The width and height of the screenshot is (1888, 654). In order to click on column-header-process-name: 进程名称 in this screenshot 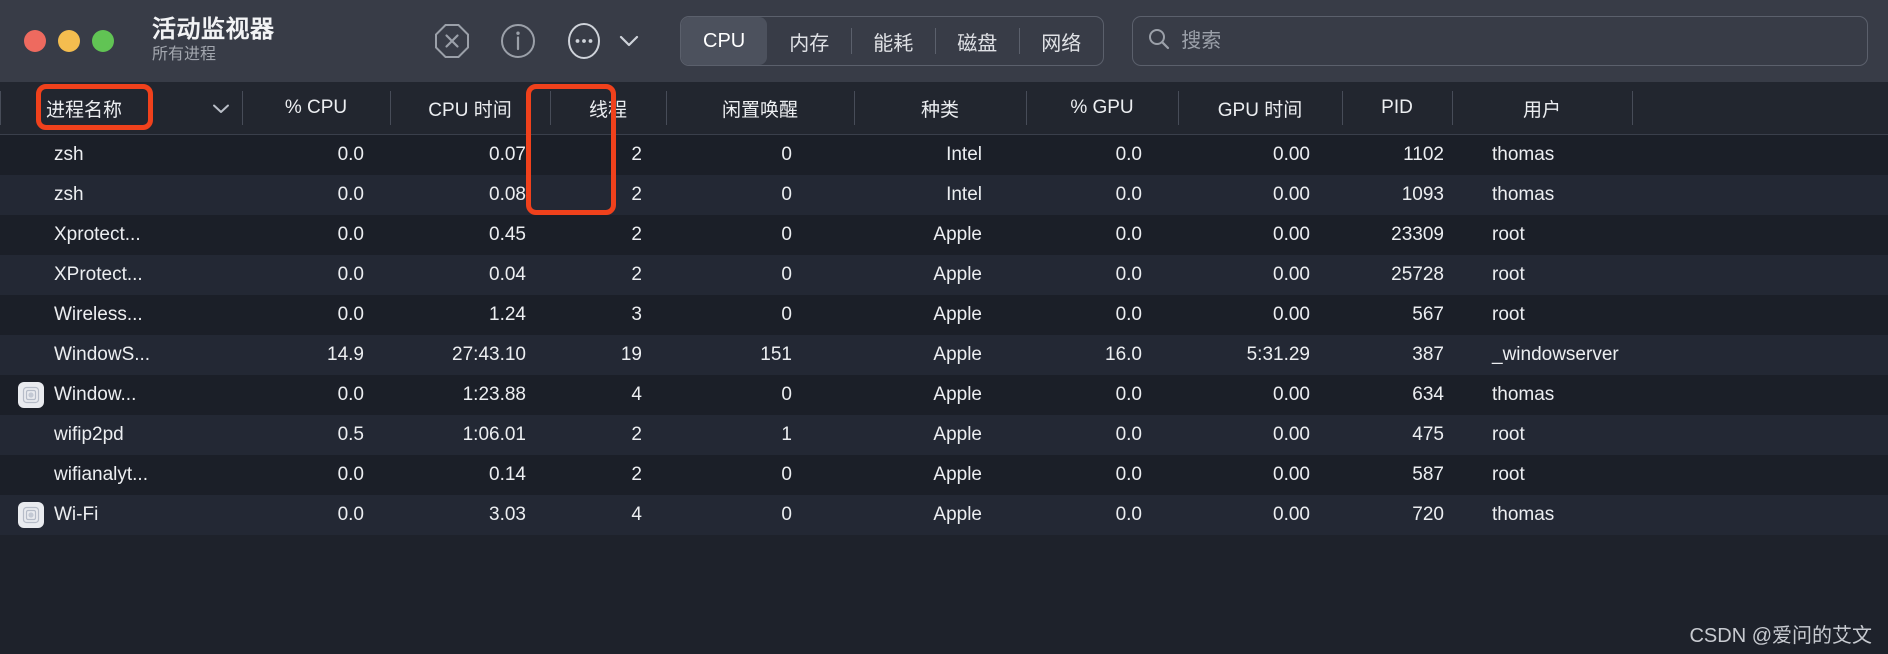, I will do `click(100, 108)`.